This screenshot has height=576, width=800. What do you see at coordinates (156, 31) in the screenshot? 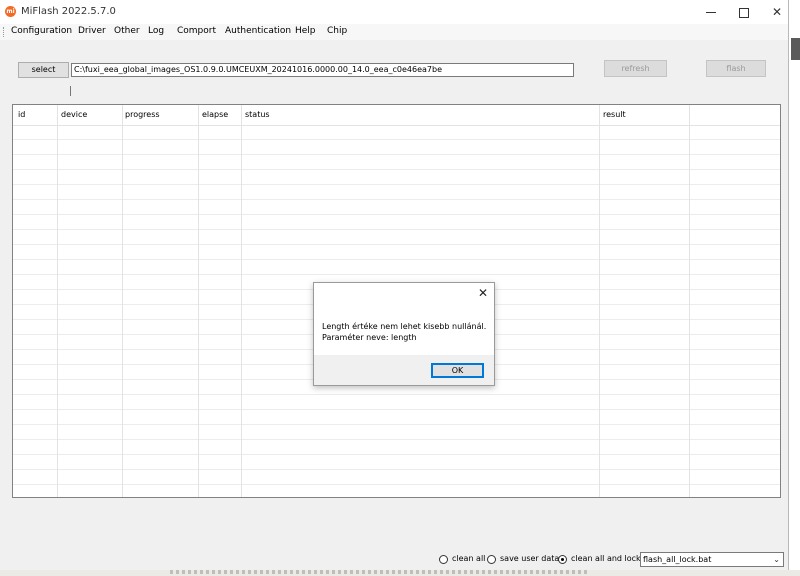
I see `menu-log: Log` at bounding box center [156, 31].